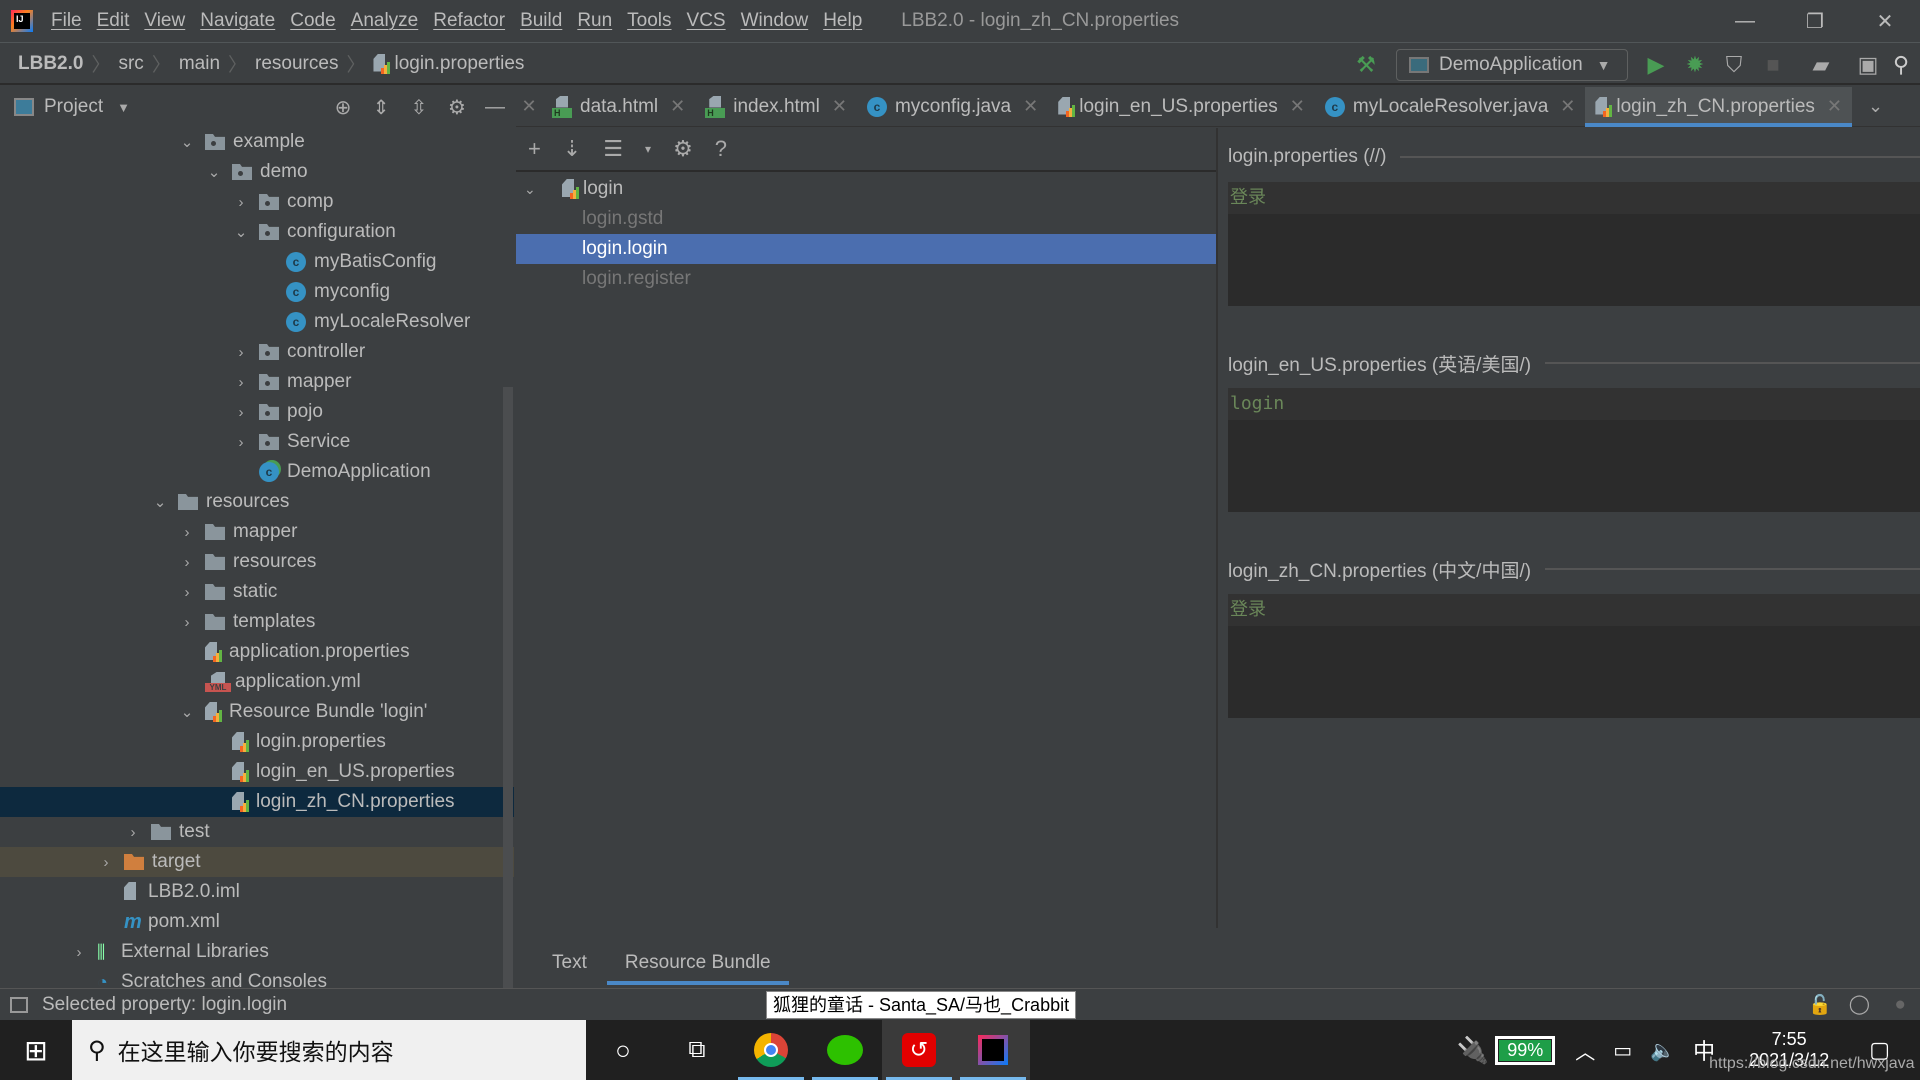 This screenshot has height=1080, width=1920. What do you see at coordinates (866, 249) in the screenshot?
I see `property-key-item-selected: login.login` at bounding box center [866, 249].